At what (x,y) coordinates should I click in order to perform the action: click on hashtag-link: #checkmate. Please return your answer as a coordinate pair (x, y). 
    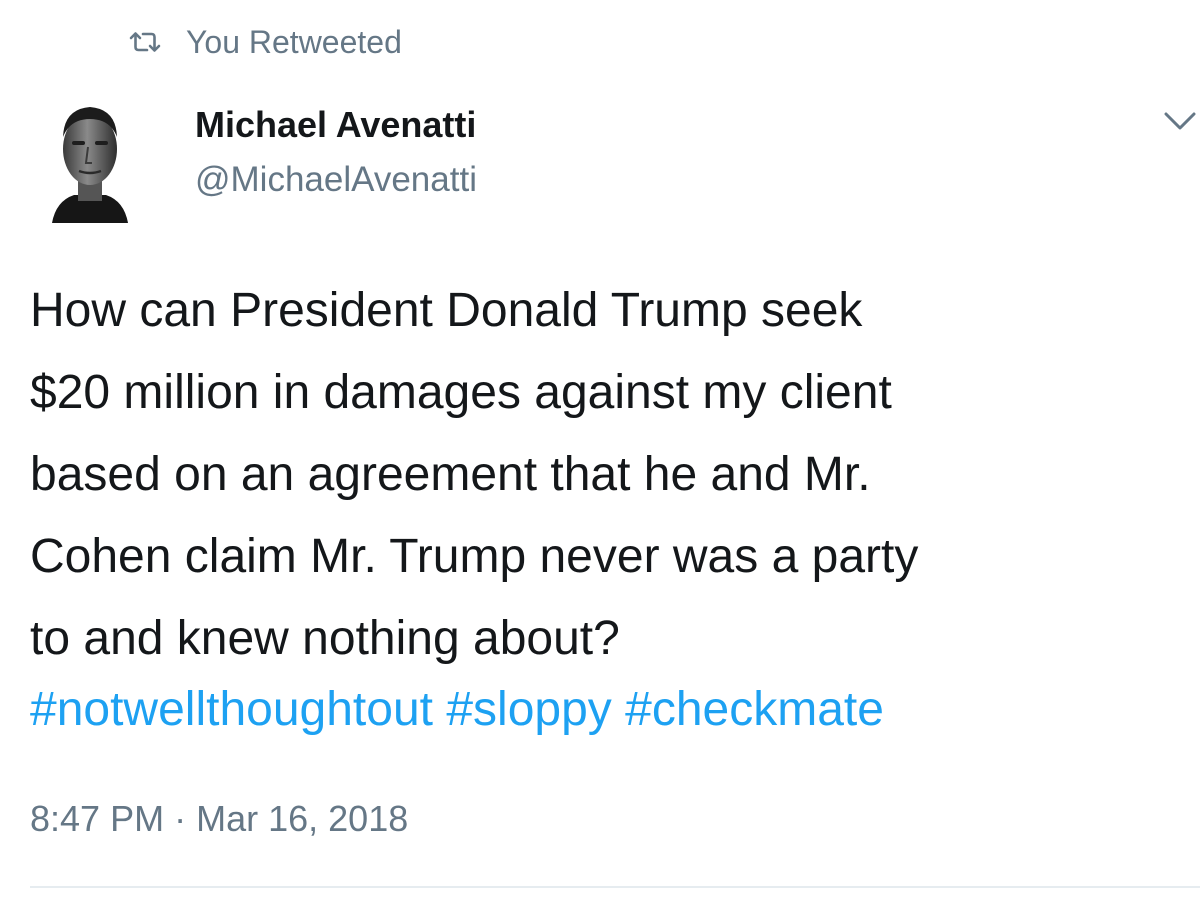
    Looking at the image, I should click on (754, 709).